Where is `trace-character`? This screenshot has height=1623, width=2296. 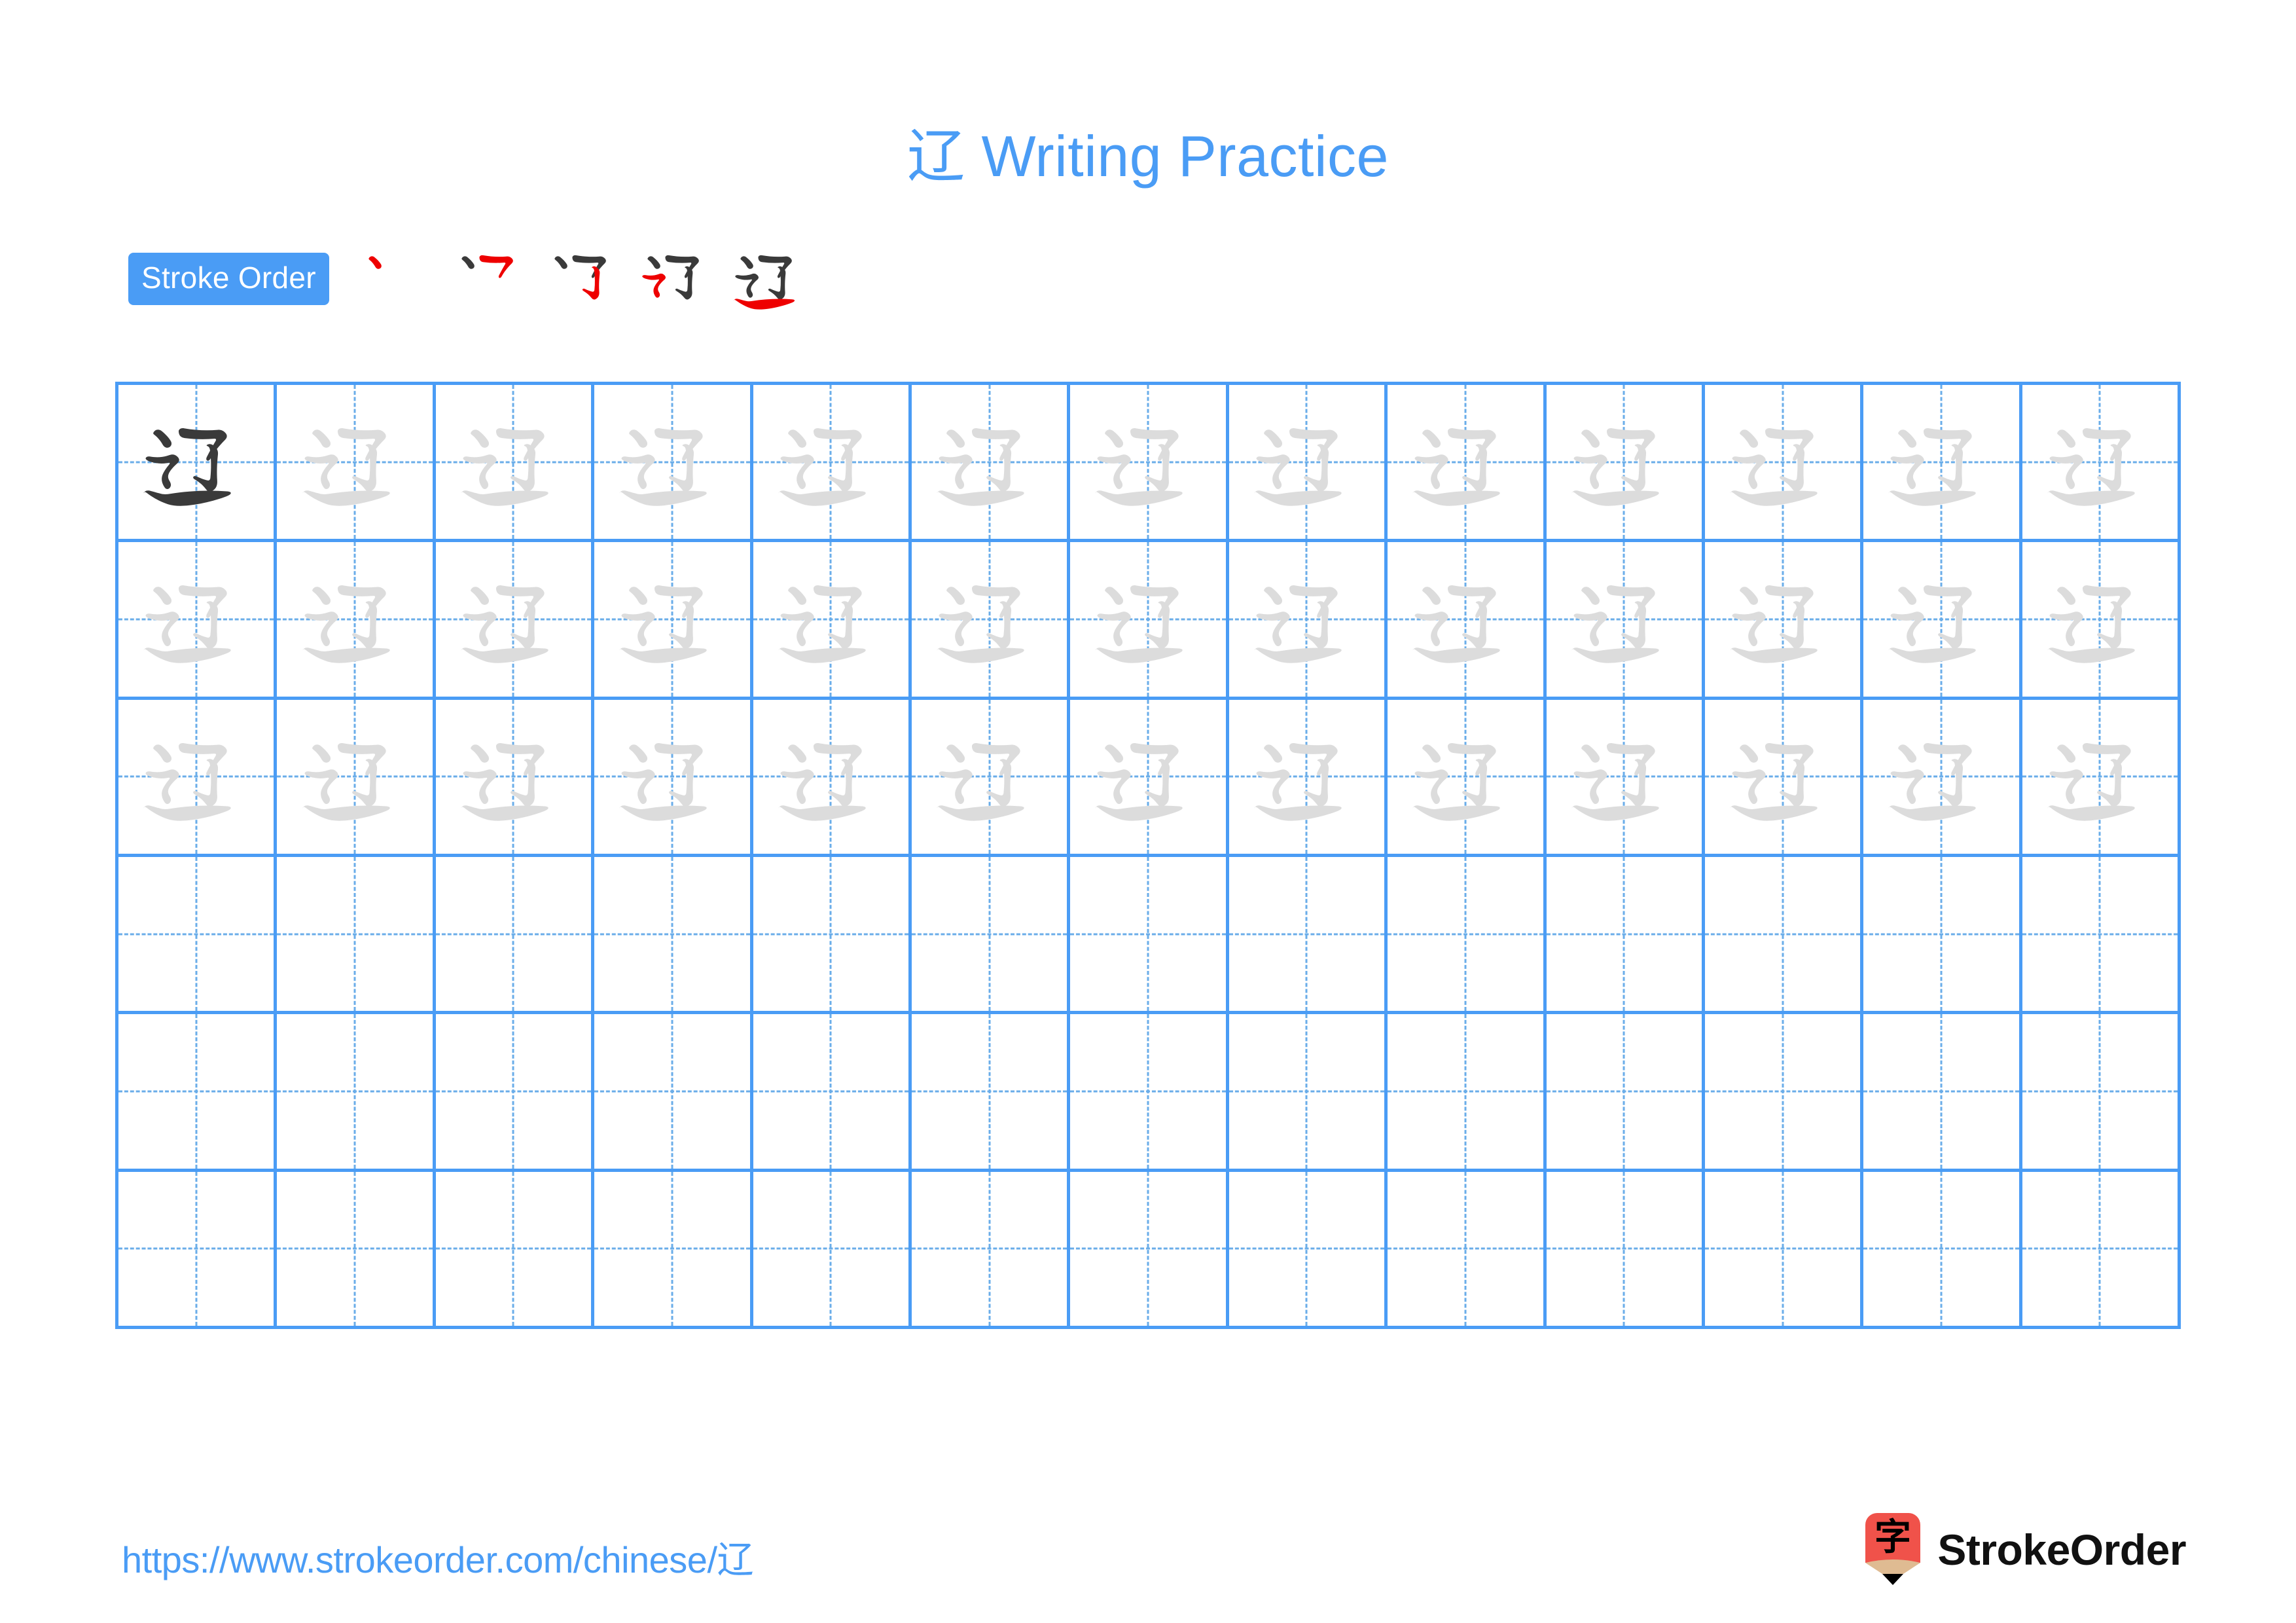 trace-character is located at coordinates (2100, 462).